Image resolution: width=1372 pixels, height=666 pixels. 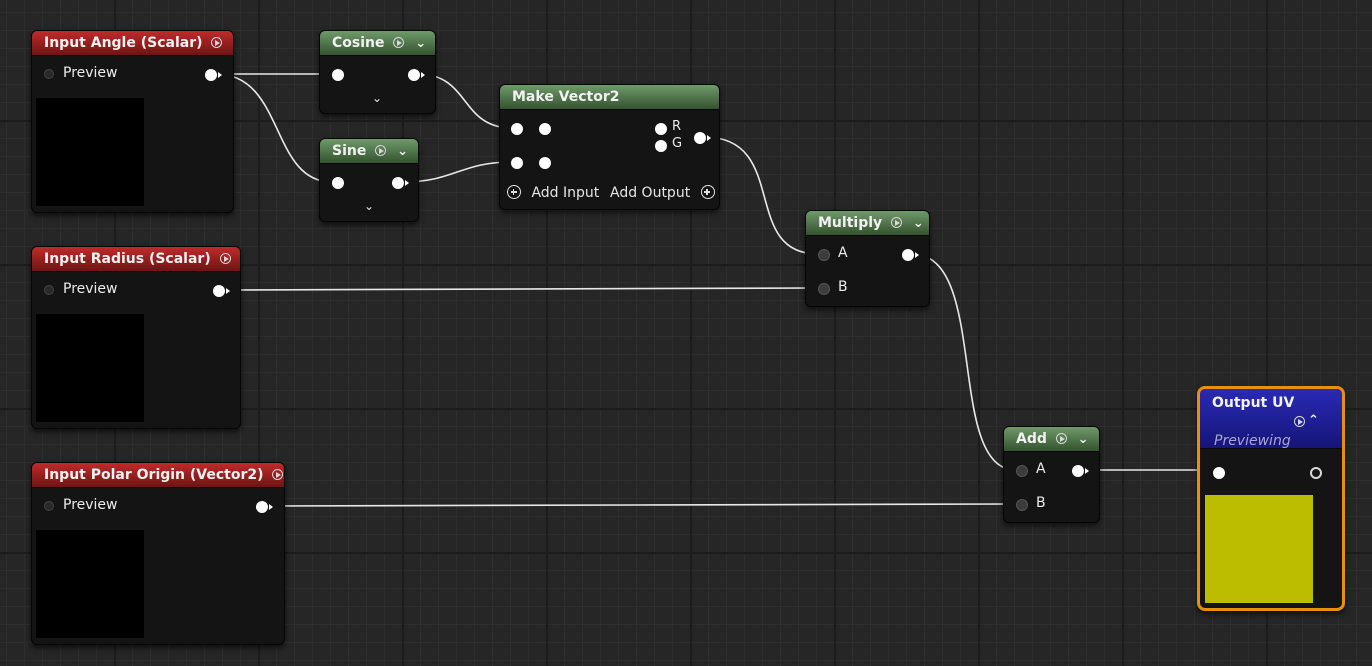 What do you see at coordinates (850, 223) in the screenshot?
I see `node-title: Multiply` at bounding box center [850, 223].